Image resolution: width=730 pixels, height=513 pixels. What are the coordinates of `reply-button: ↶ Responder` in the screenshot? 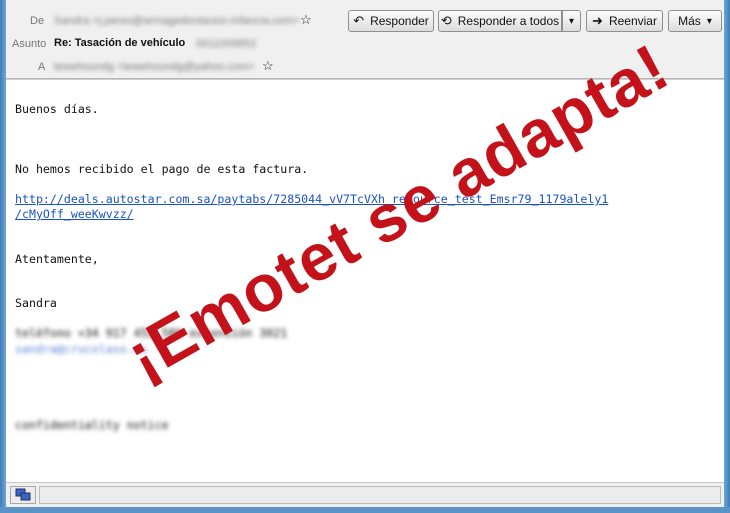 It's located at (391, 21).